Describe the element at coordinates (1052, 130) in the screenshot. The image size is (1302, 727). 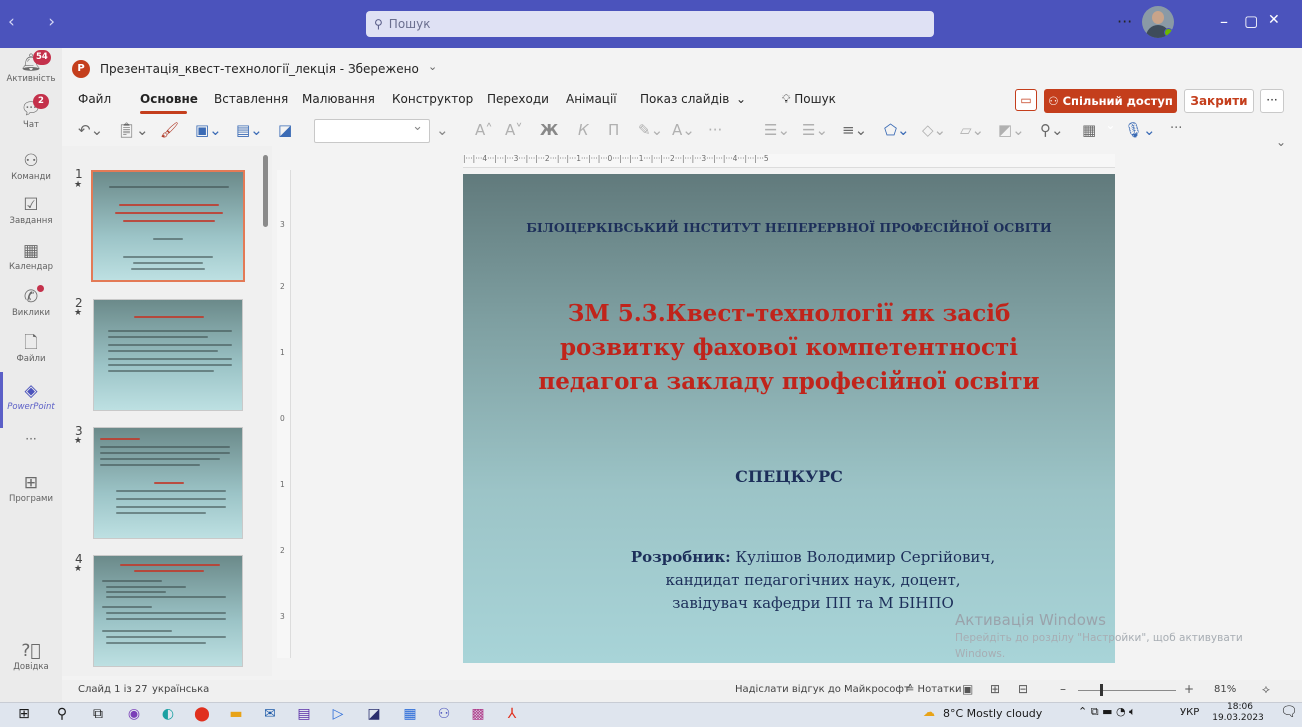
I see `find-icon: ⚲⌄` at that location.